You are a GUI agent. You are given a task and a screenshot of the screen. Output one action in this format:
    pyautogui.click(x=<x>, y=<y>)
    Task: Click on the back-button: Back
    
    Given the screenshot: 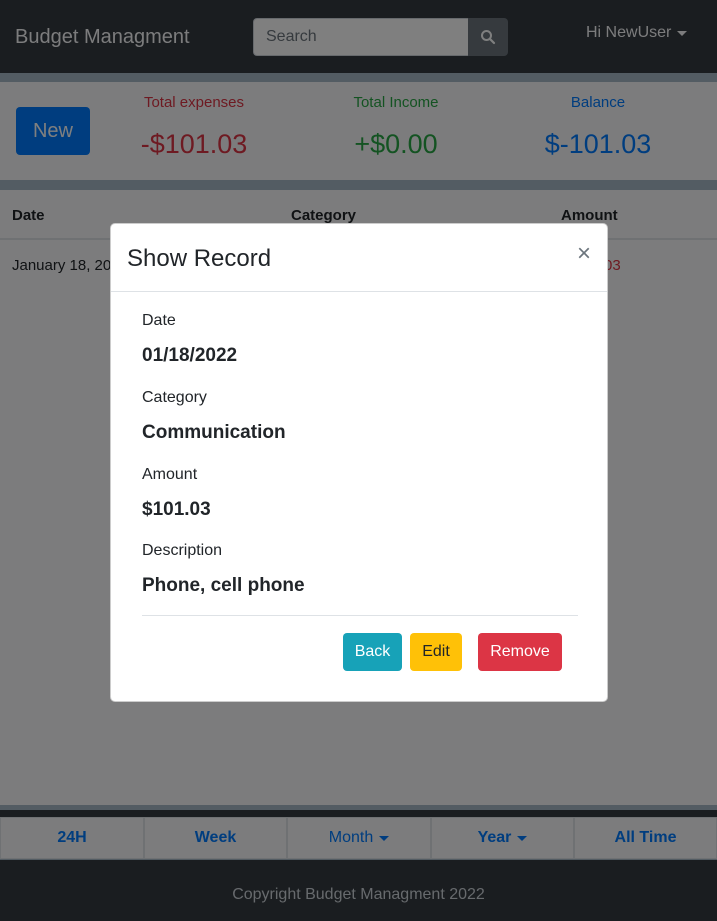 What is the action you would take?
    pyautogui.click(x=372, y=652)
    